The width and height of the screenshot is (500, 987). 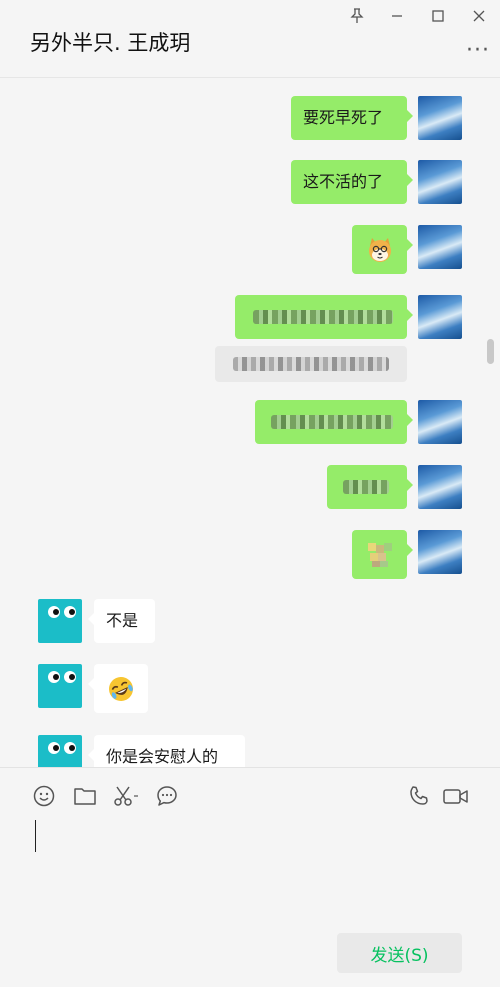 What do you see at coordinates (478, 50) in the screenshot?
I see `more-icon: ···` at bounding box center [478, 50].